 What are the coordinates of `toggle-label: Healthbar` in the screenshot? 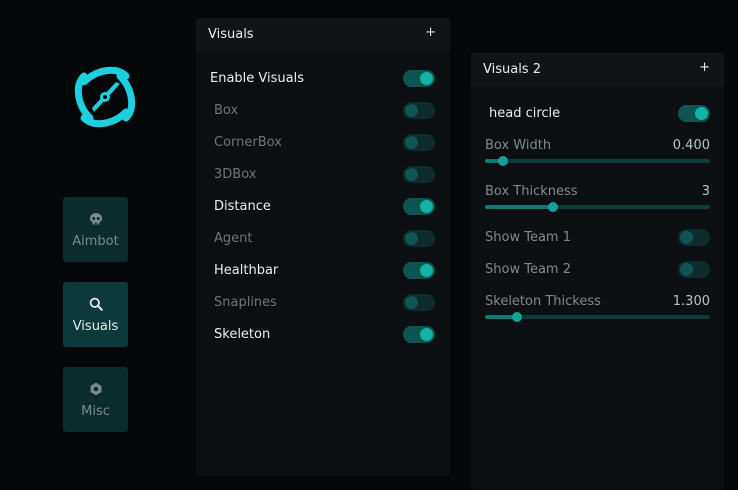 It's located at (246, 270).